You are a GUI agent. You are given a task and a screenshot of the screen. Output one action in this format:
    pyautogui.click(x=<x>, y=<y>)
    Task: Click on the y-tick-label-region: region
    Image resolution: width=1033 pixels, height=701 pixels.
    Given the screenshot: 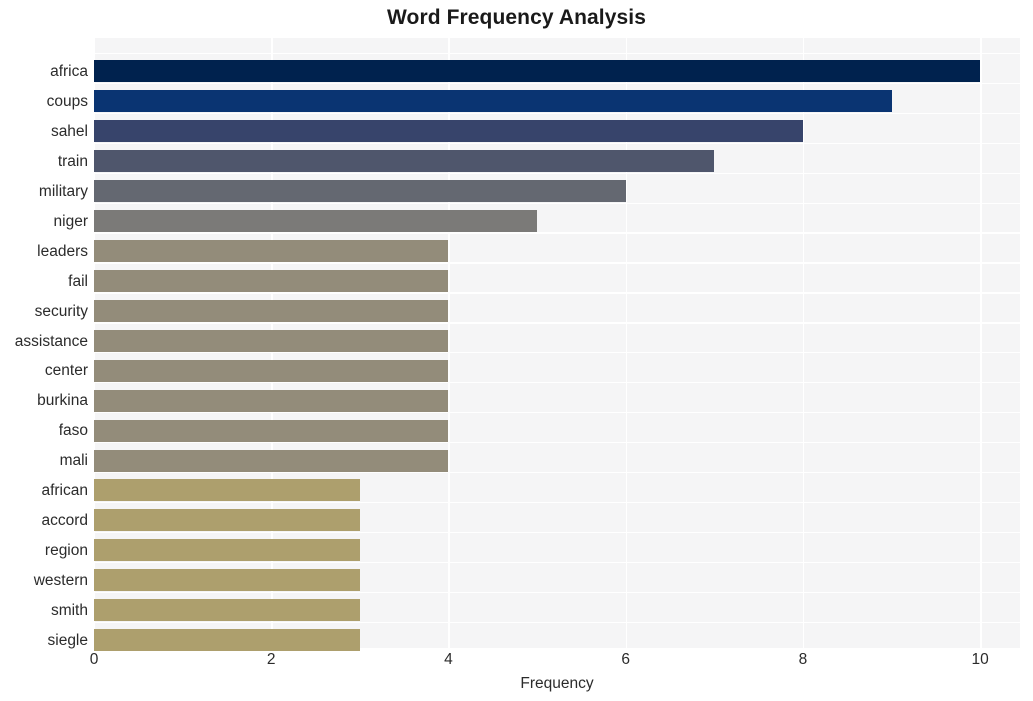 What is the action you would take?
    pyautogui.click(x=66, y=551)
    